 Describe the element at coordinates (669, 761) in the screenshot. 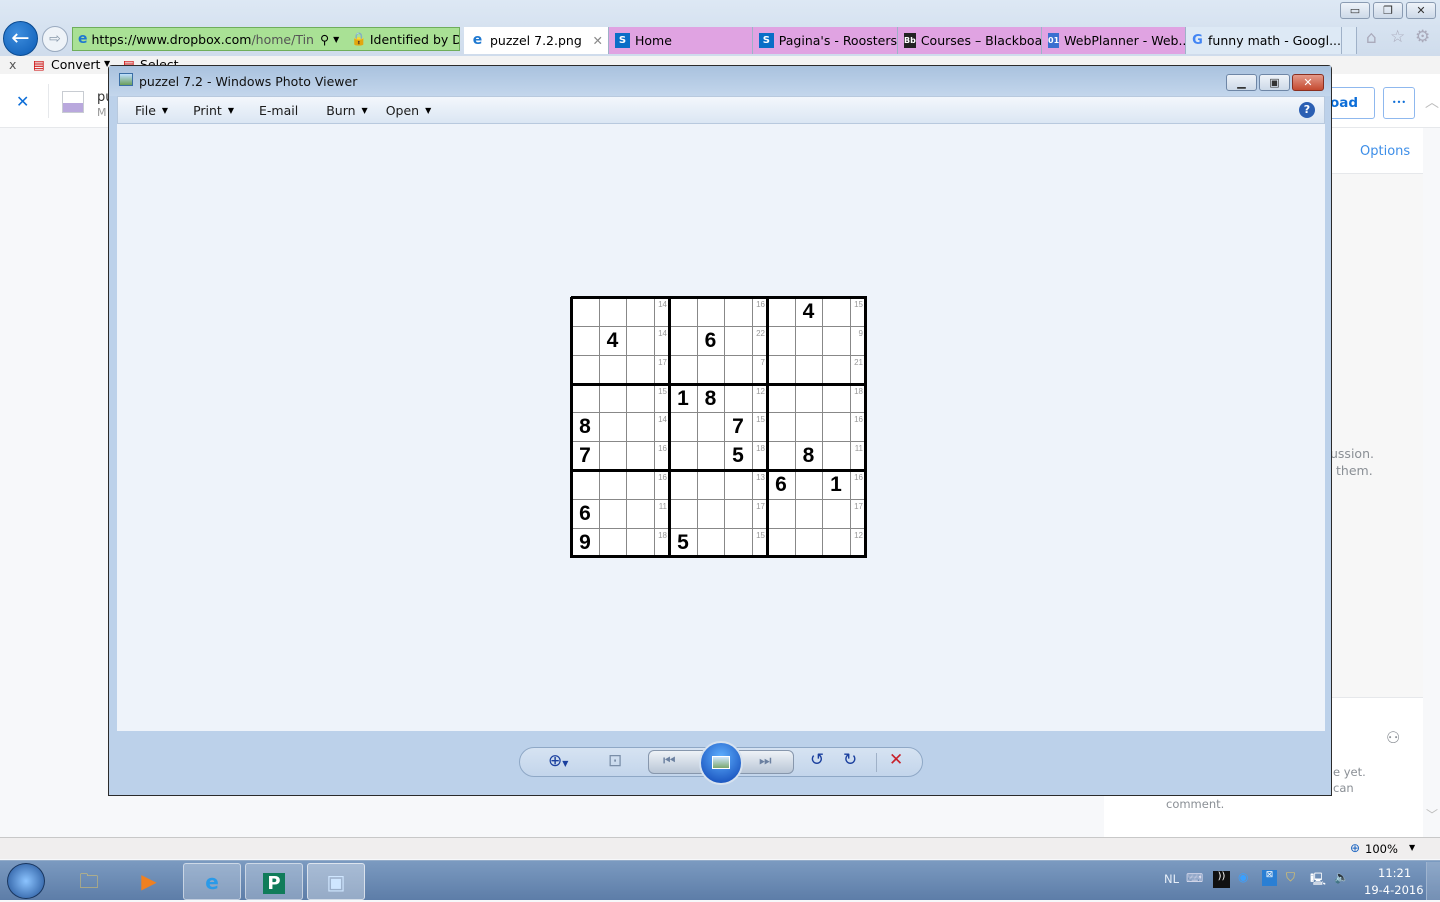

I see `previous-icon: ⏮` at that location.